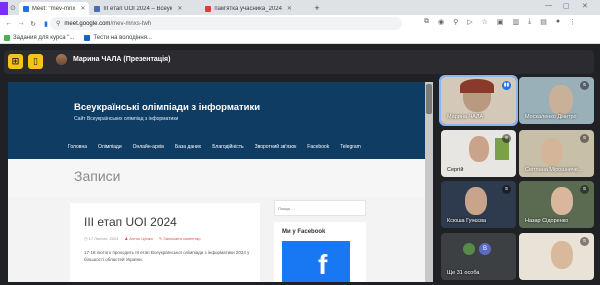  I want to click on tab-uoi: III етап UOI 2024 – Всеук ✕, so click(145, 8).